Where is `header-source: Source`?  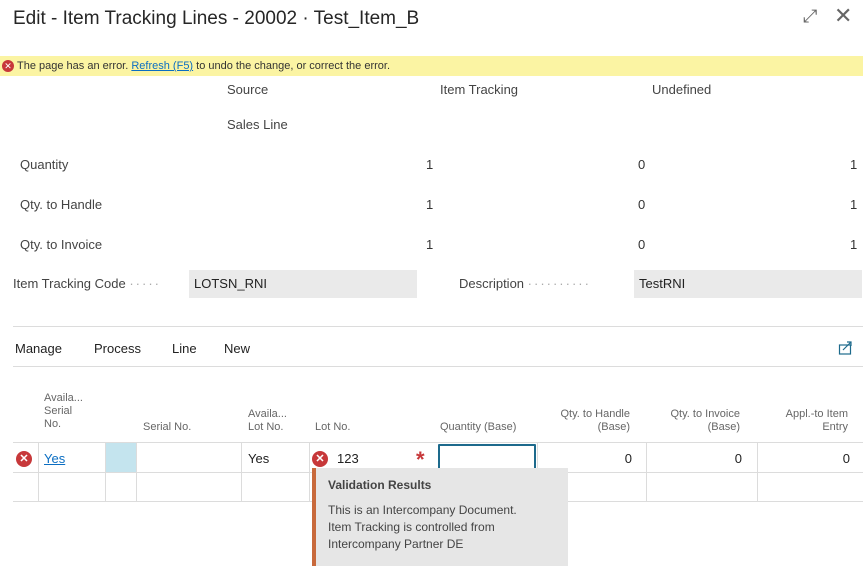
header-source: Source is located at coordinates (248, 89).